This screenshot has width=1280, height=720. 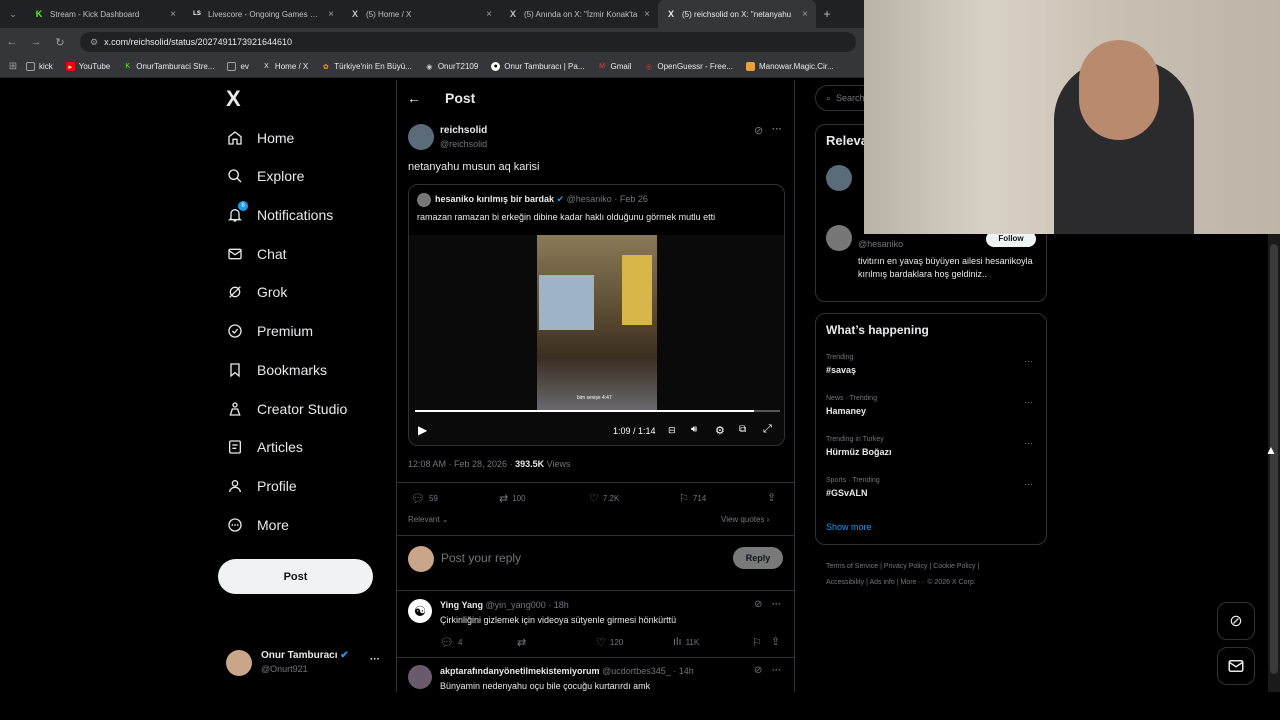 I want to click on reply-action: 💬︎ 59, so click(x=424, y=498).